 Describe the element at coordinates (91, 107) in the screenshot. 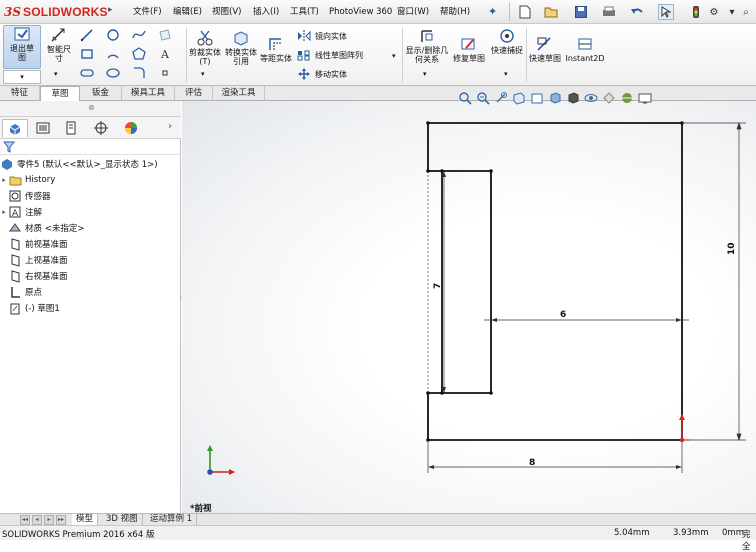

I see `collapse-icon: ⊗` at that location.